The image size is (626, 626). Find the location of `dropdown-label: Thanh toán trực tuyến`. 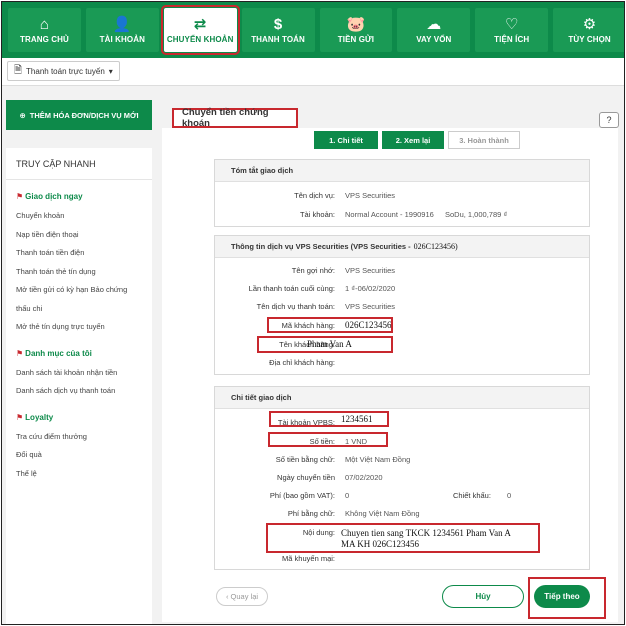

dropdown-label: Thanh toán trực tuyến is located at coordinates (65, 71).